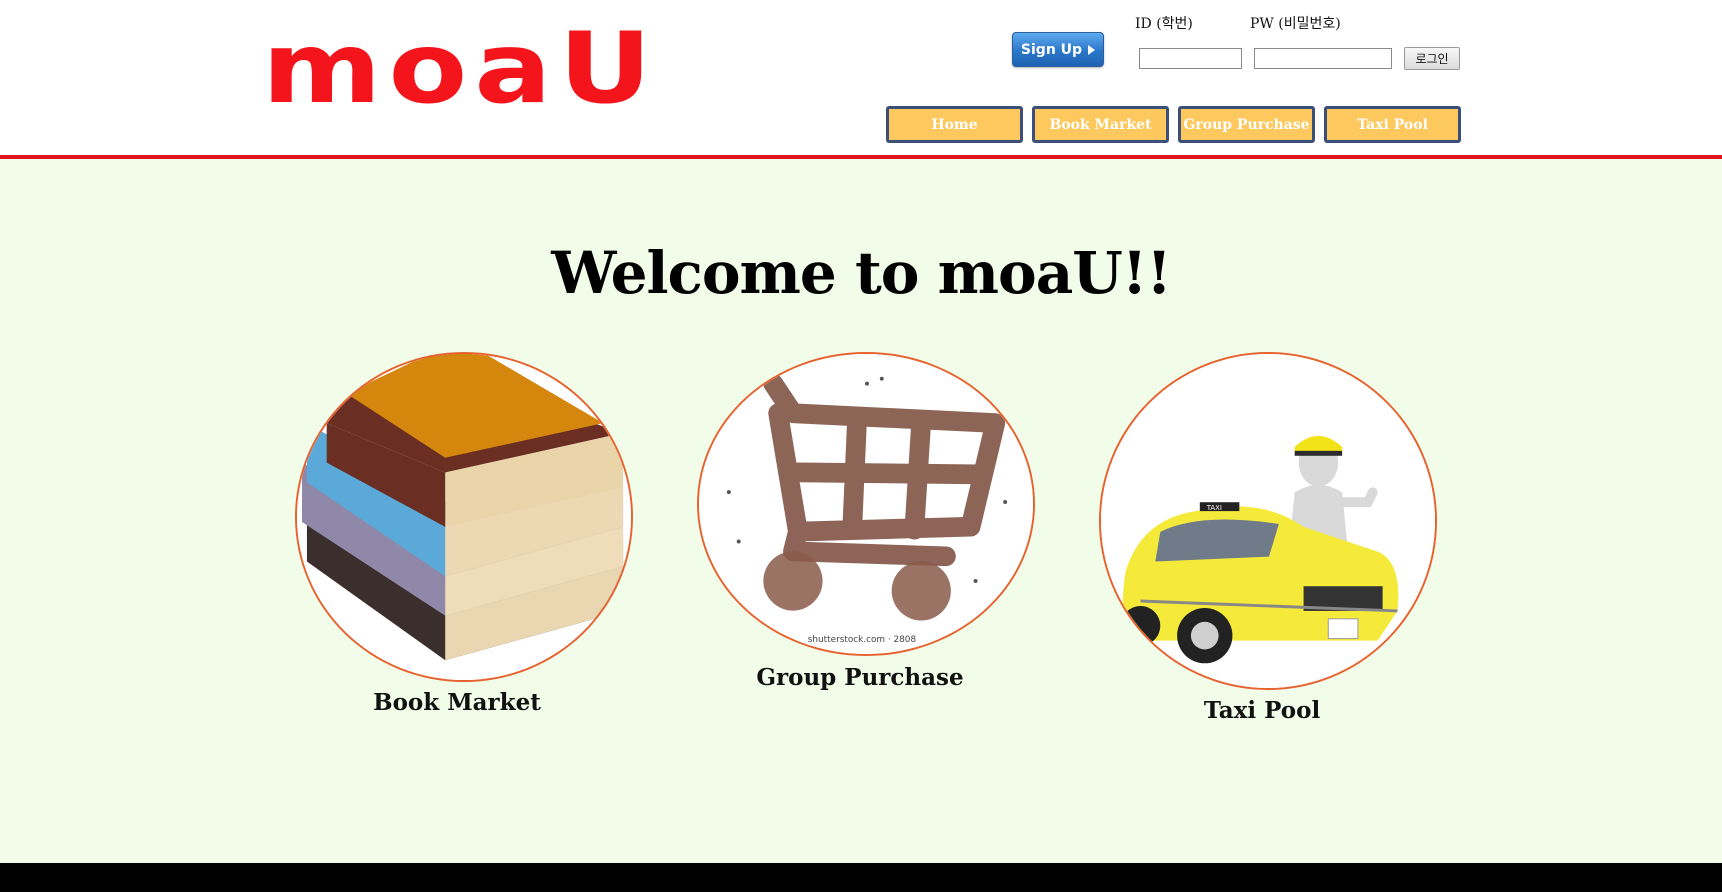  What do you see at coordinates (862, 640) in the screenshot?
I see `shutterstock-watermark: shutterstock.com · 2808` at bounding box center [862, 640].